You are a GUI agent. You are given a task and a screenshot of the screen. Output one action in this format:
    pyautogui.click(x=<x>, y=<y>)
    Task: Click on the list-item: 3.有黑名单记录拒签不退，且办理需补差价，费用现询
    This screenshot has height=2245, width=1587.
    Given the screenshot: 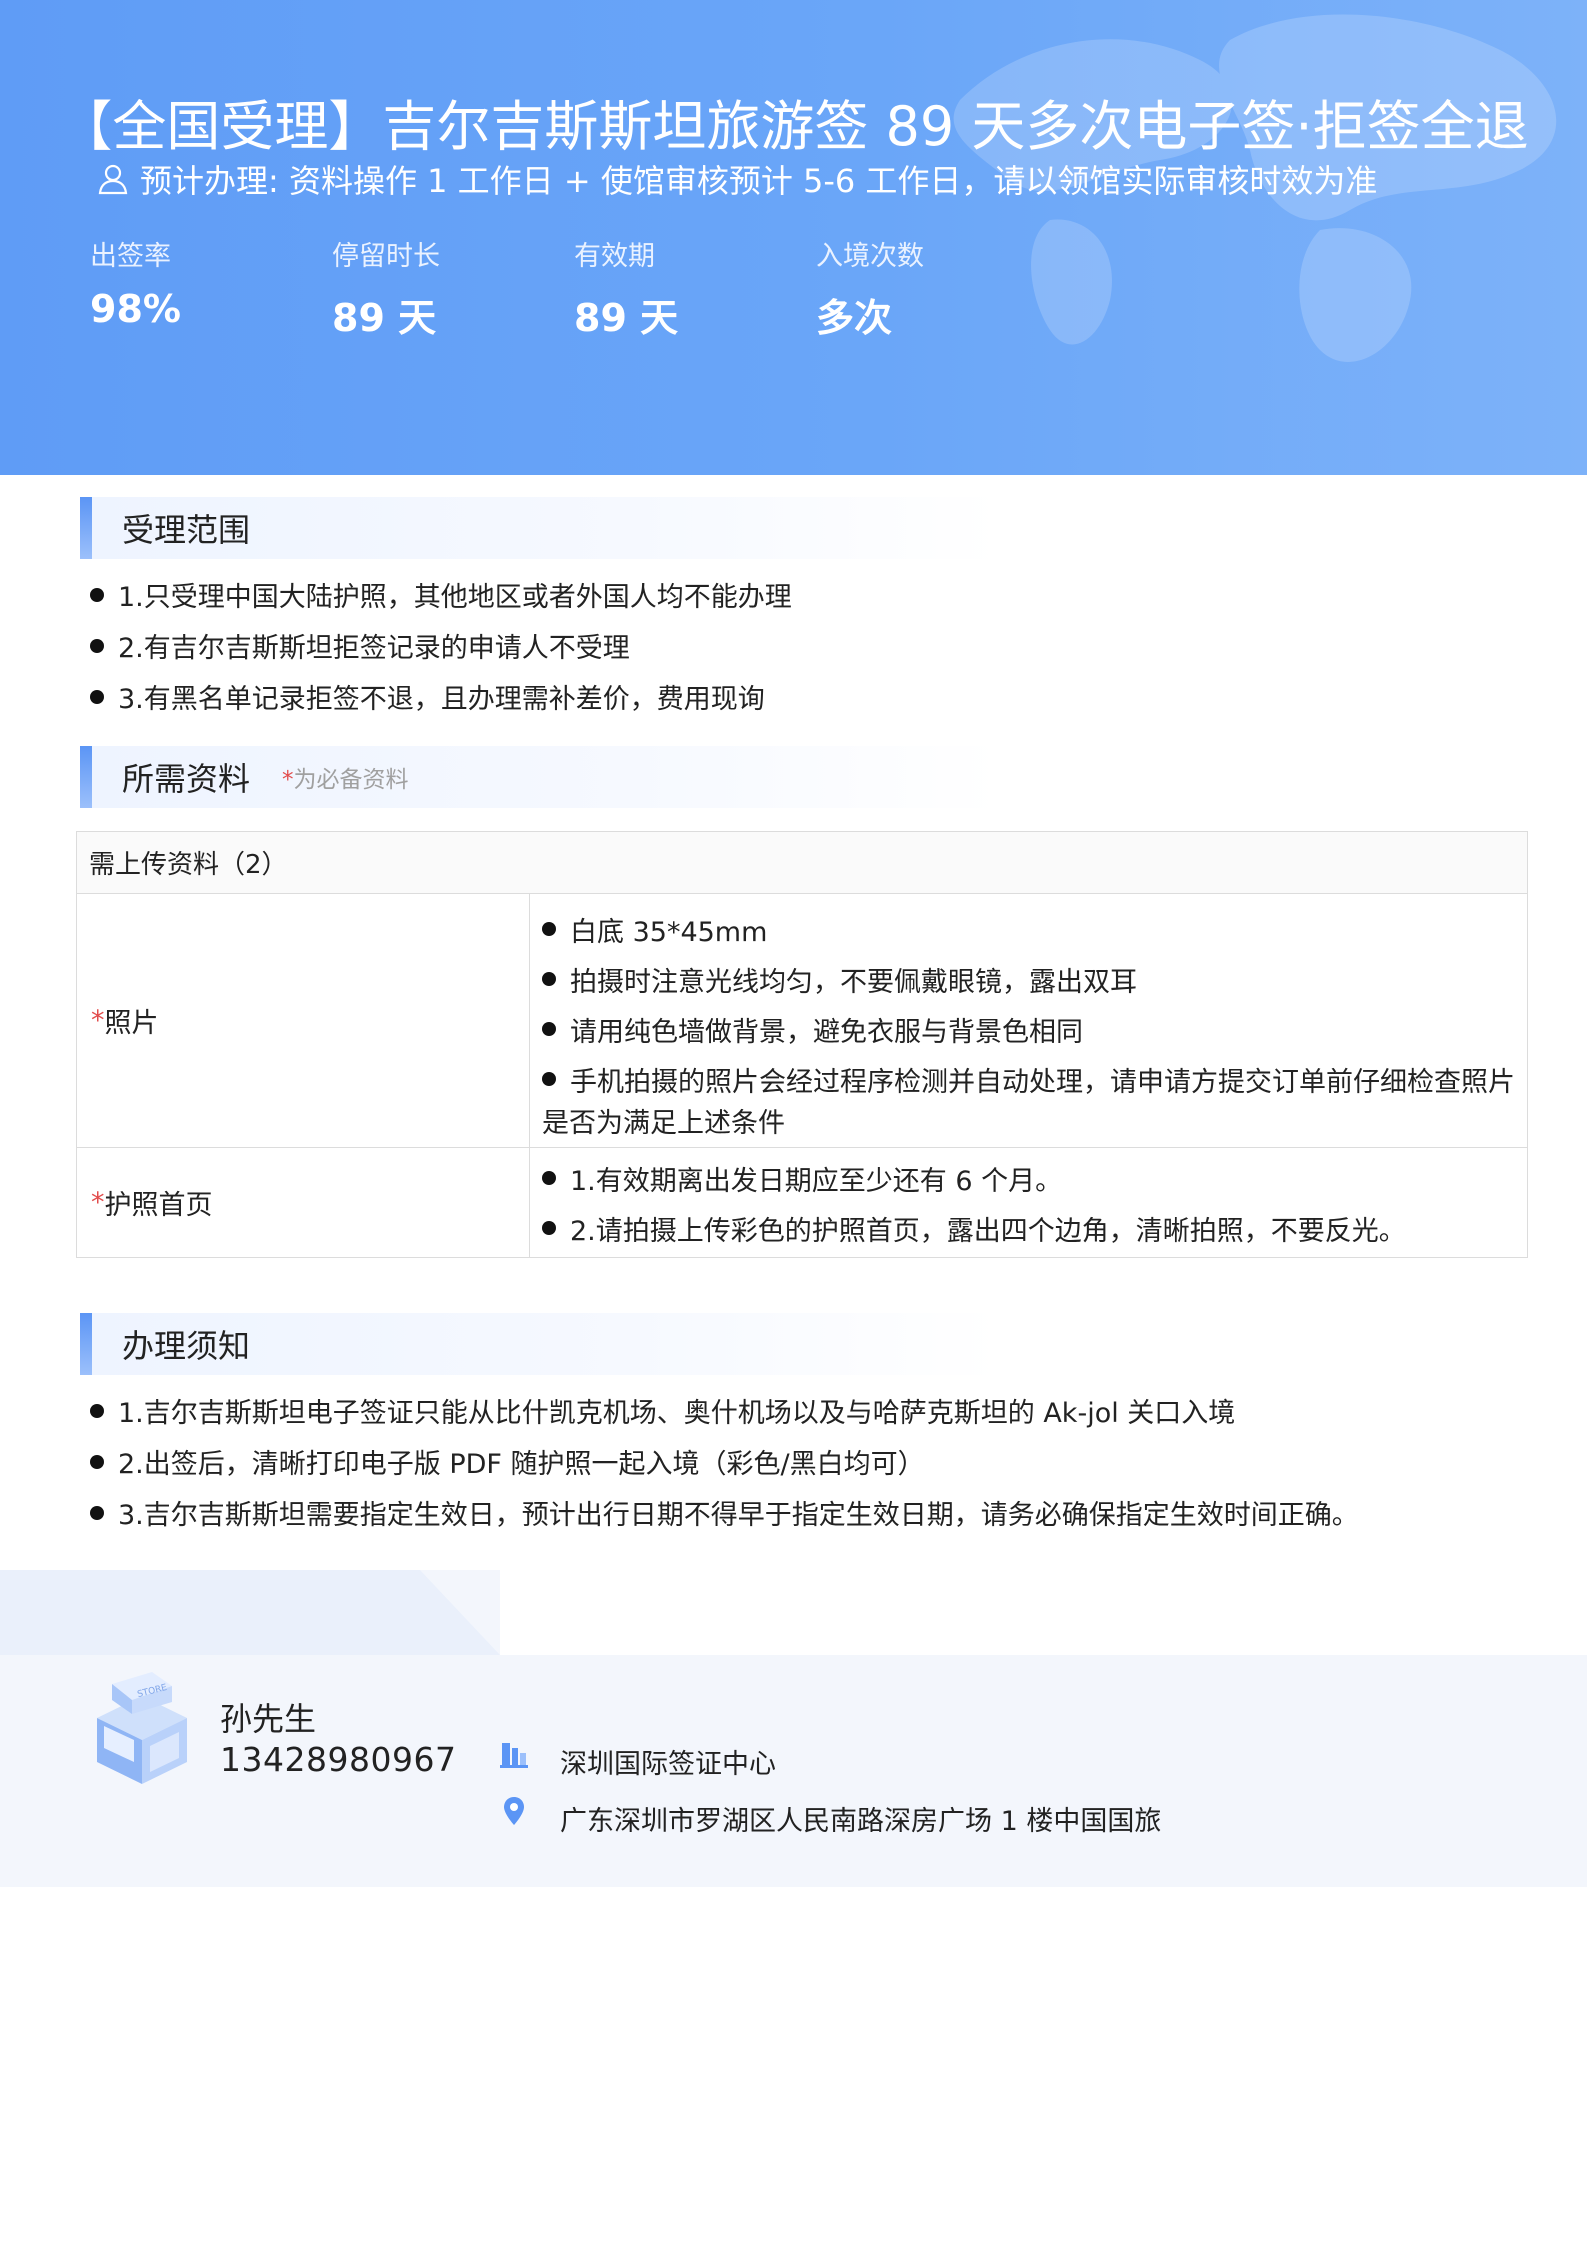 What is the action you would take?
    pyautogui.click(x=441, y=696)
    